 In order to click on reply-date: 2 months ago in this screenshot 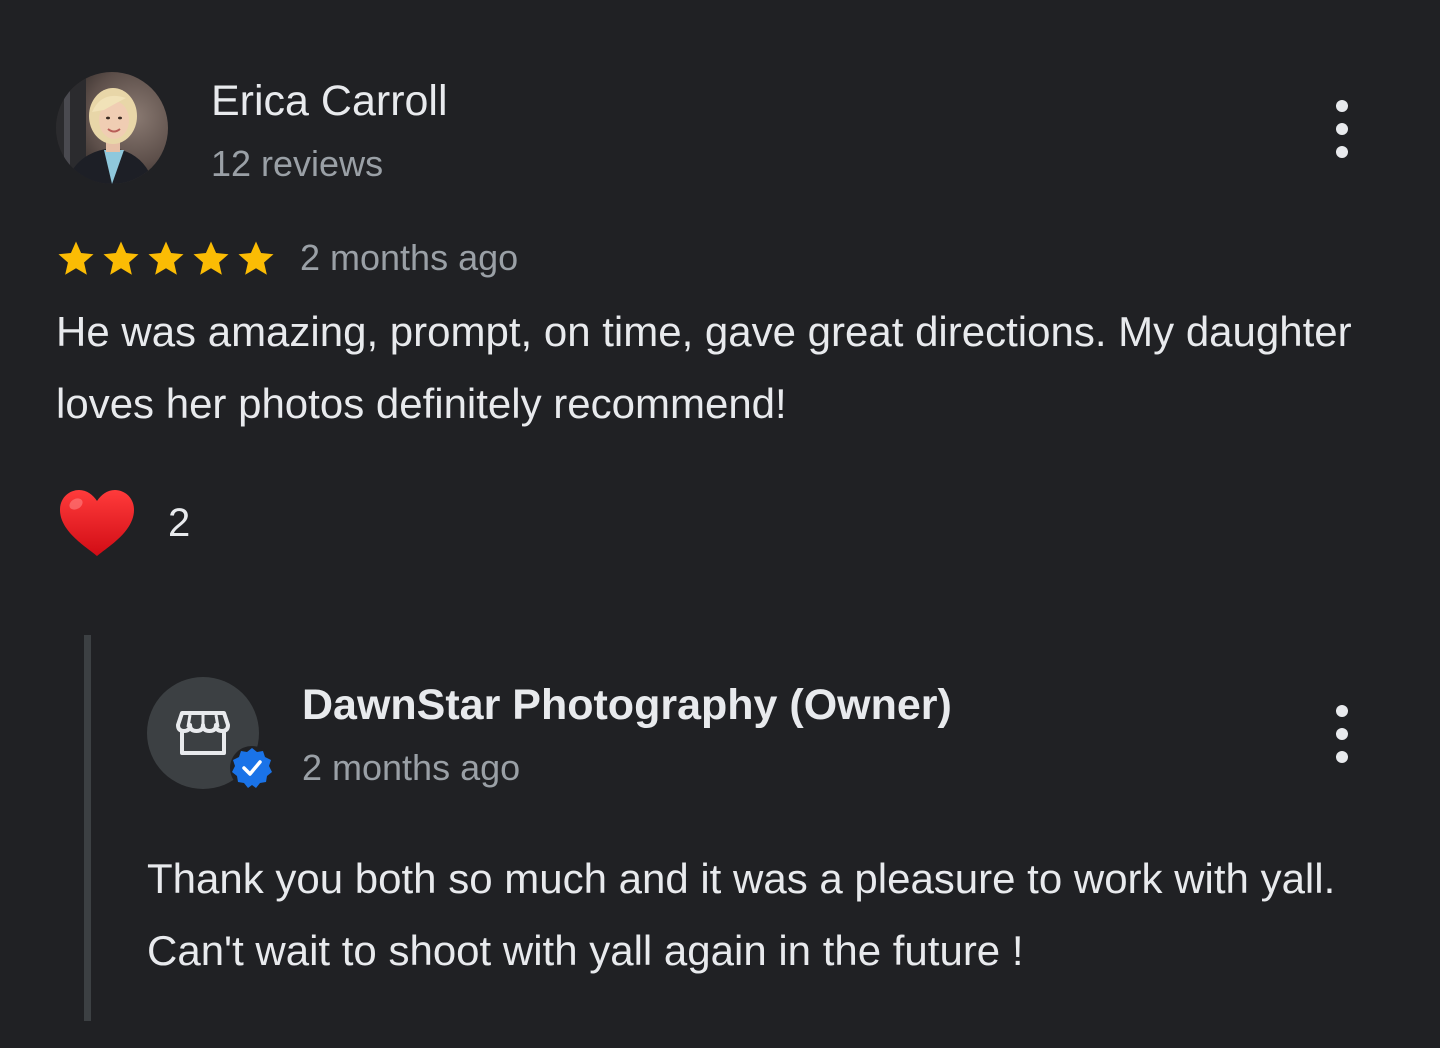, I will do `click(411, 767)`.